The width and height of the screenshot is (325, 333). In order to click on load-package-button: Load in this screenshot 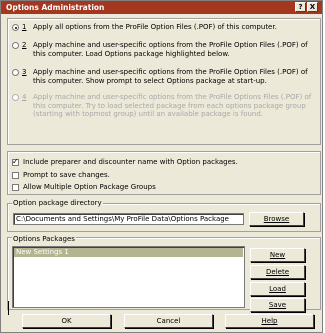, I will do `click(277, 289)`.